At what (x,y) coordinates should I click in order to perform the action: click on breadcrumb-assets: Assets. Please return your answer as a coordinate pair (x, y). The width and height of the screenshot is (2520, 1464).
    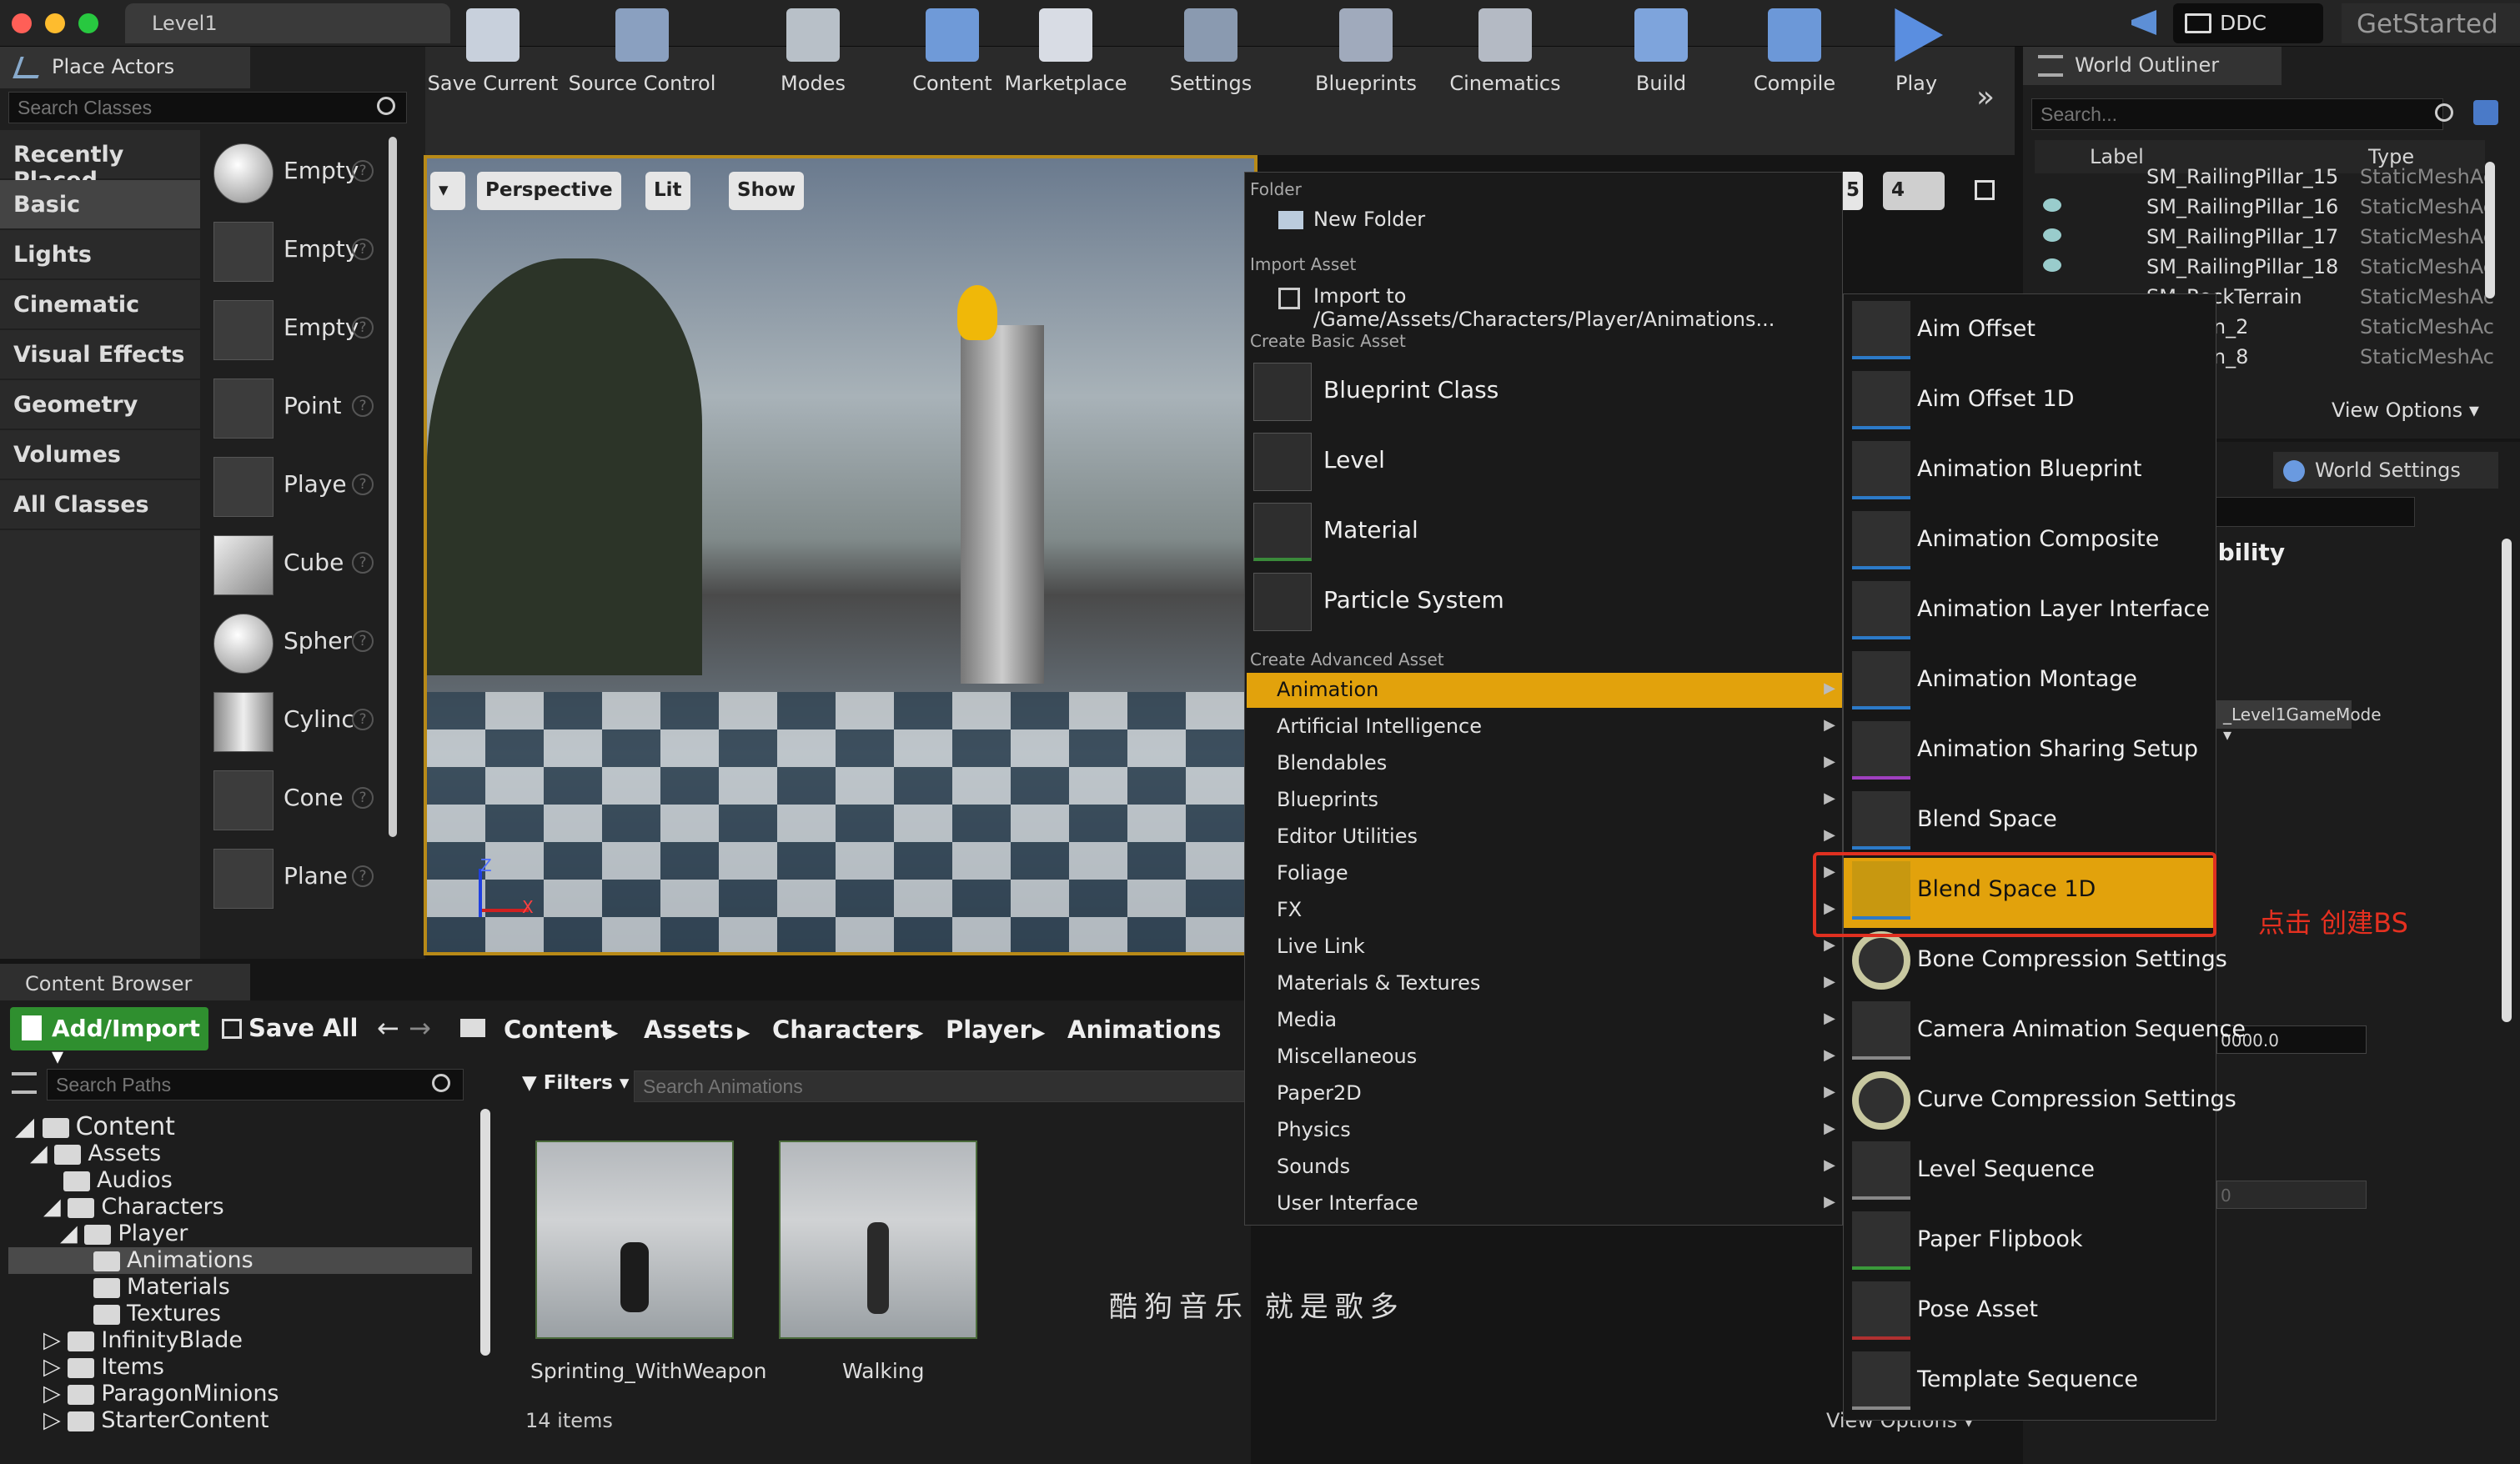
    Looking at the image, I should click on (689, 1030).